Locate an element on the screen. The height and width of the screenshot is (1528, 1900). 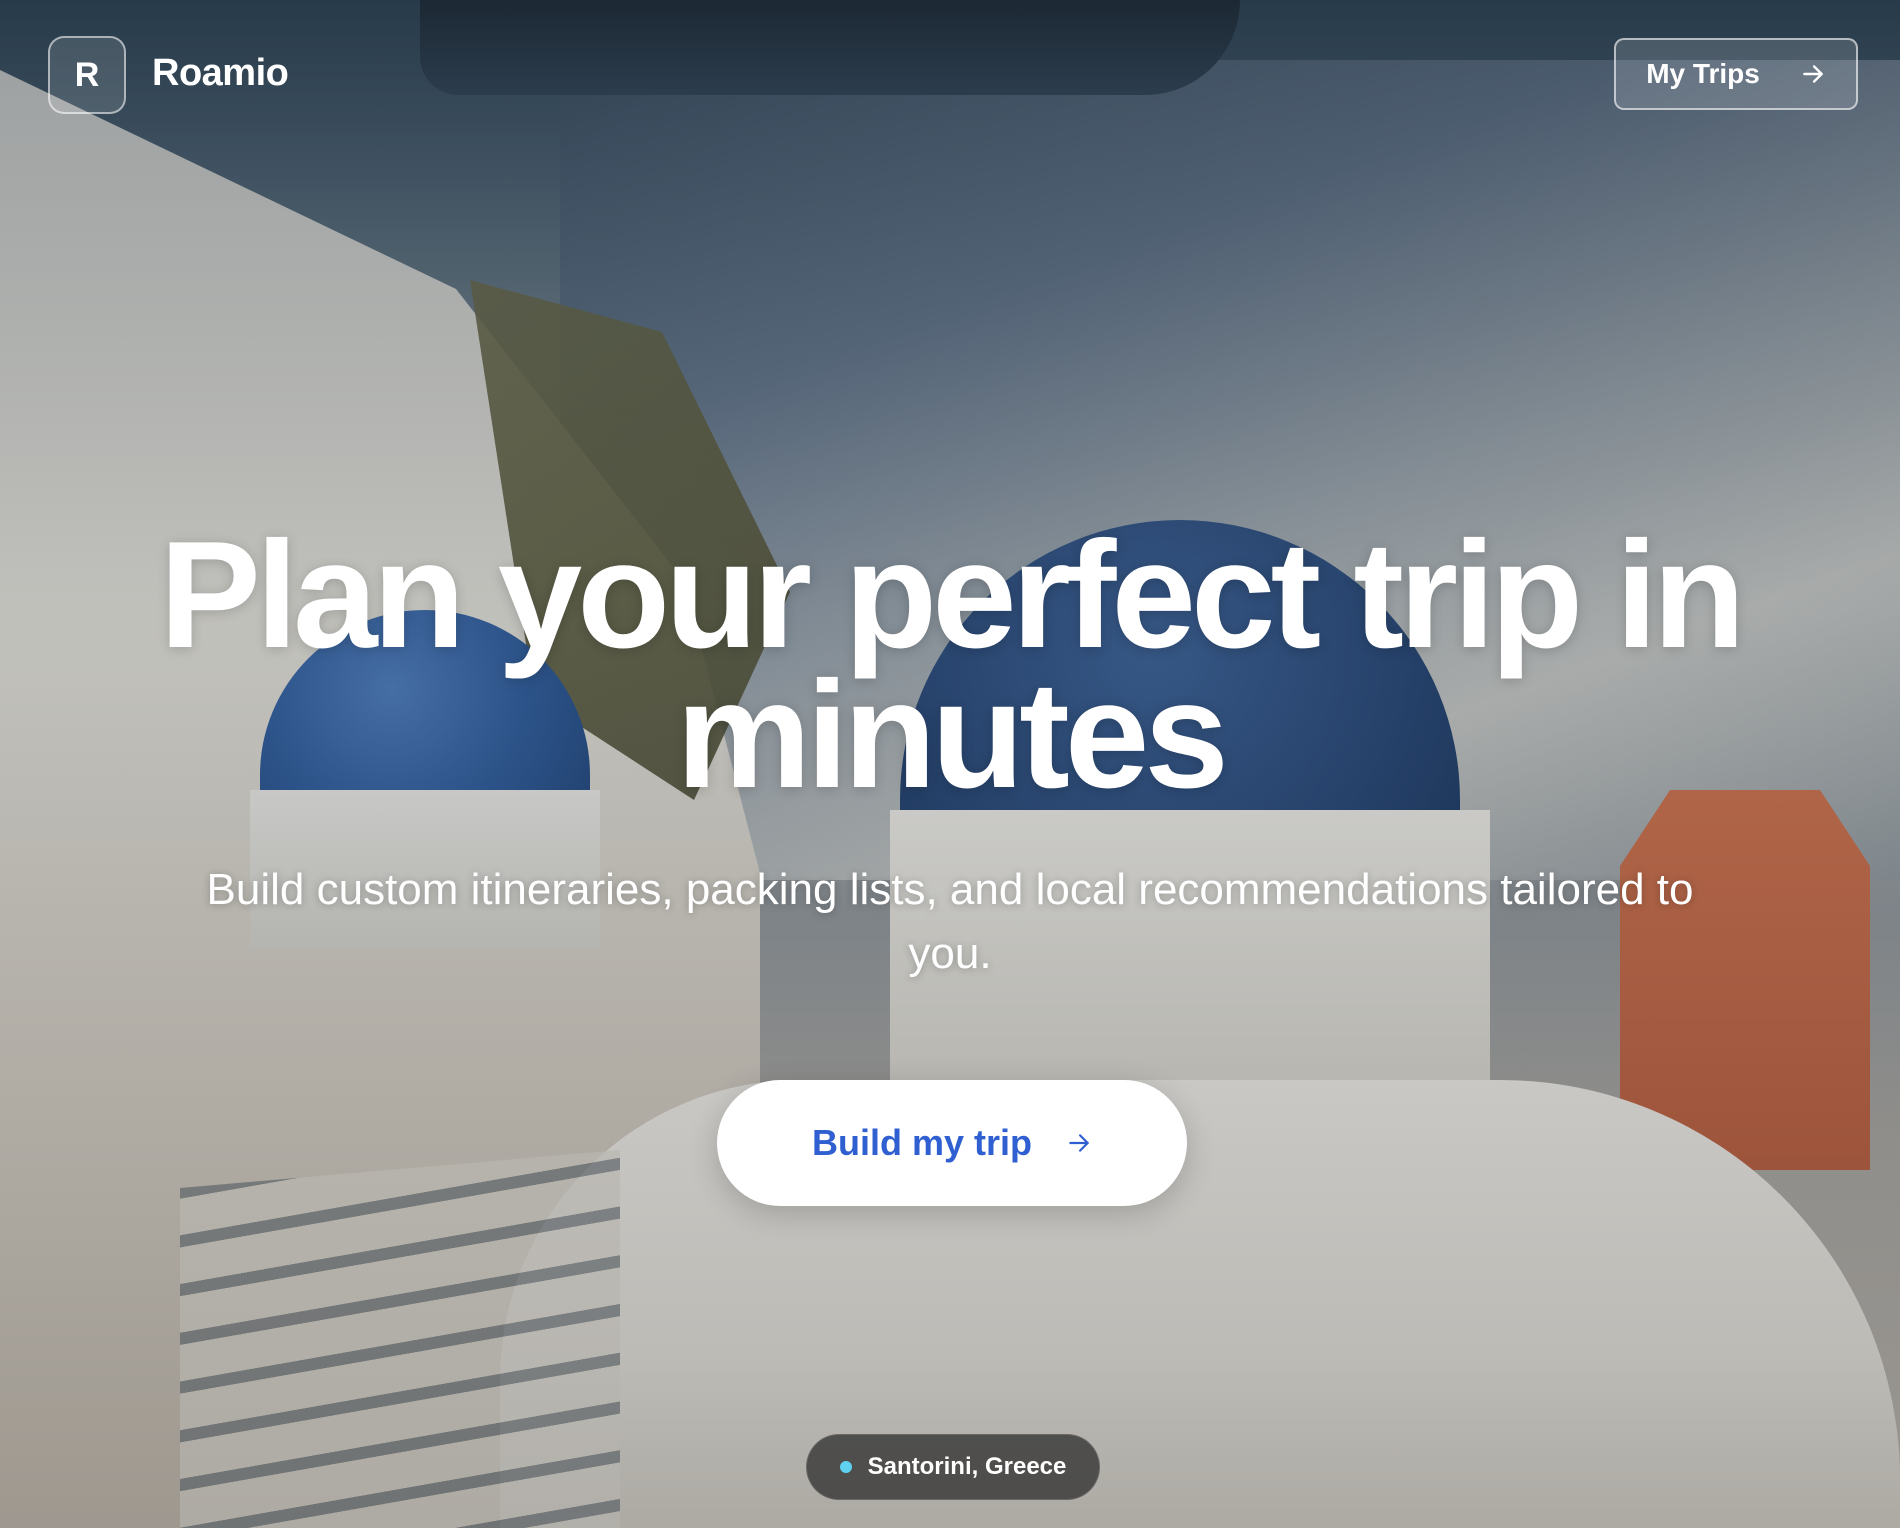
my-trips-button: My Trips is located at coordinates (1736, 74).